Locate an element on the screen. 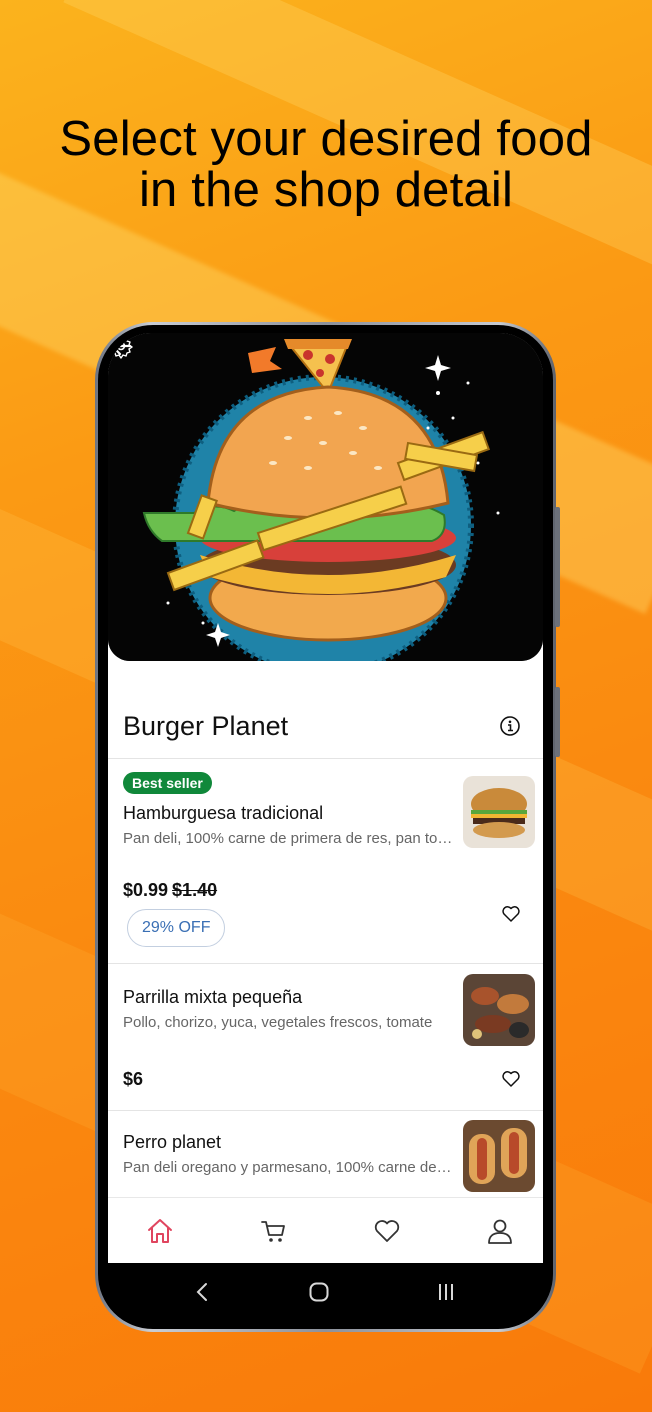 The height and width of the screenshot is (1412, 652). item-thumbnail-hotdog is located at coordinates (499, 1156).